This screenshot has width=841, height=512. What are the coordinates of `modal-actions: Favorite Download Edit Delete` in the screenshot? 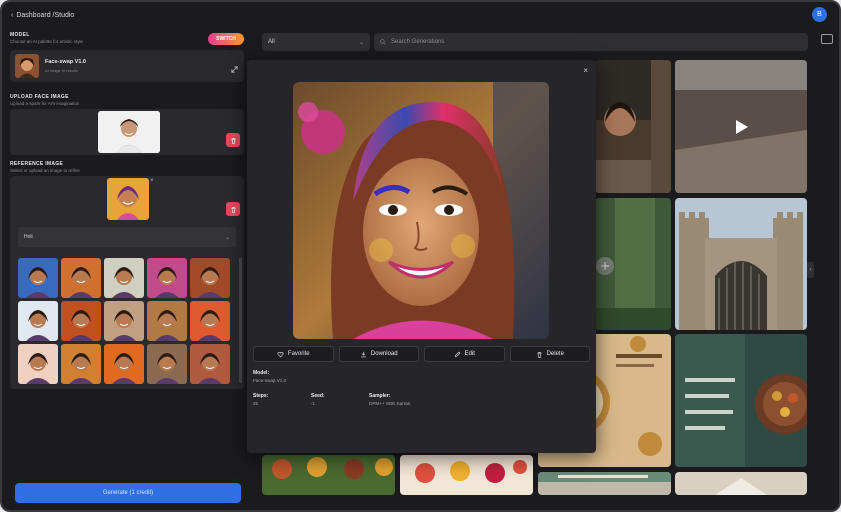 It's located at (421, 354).